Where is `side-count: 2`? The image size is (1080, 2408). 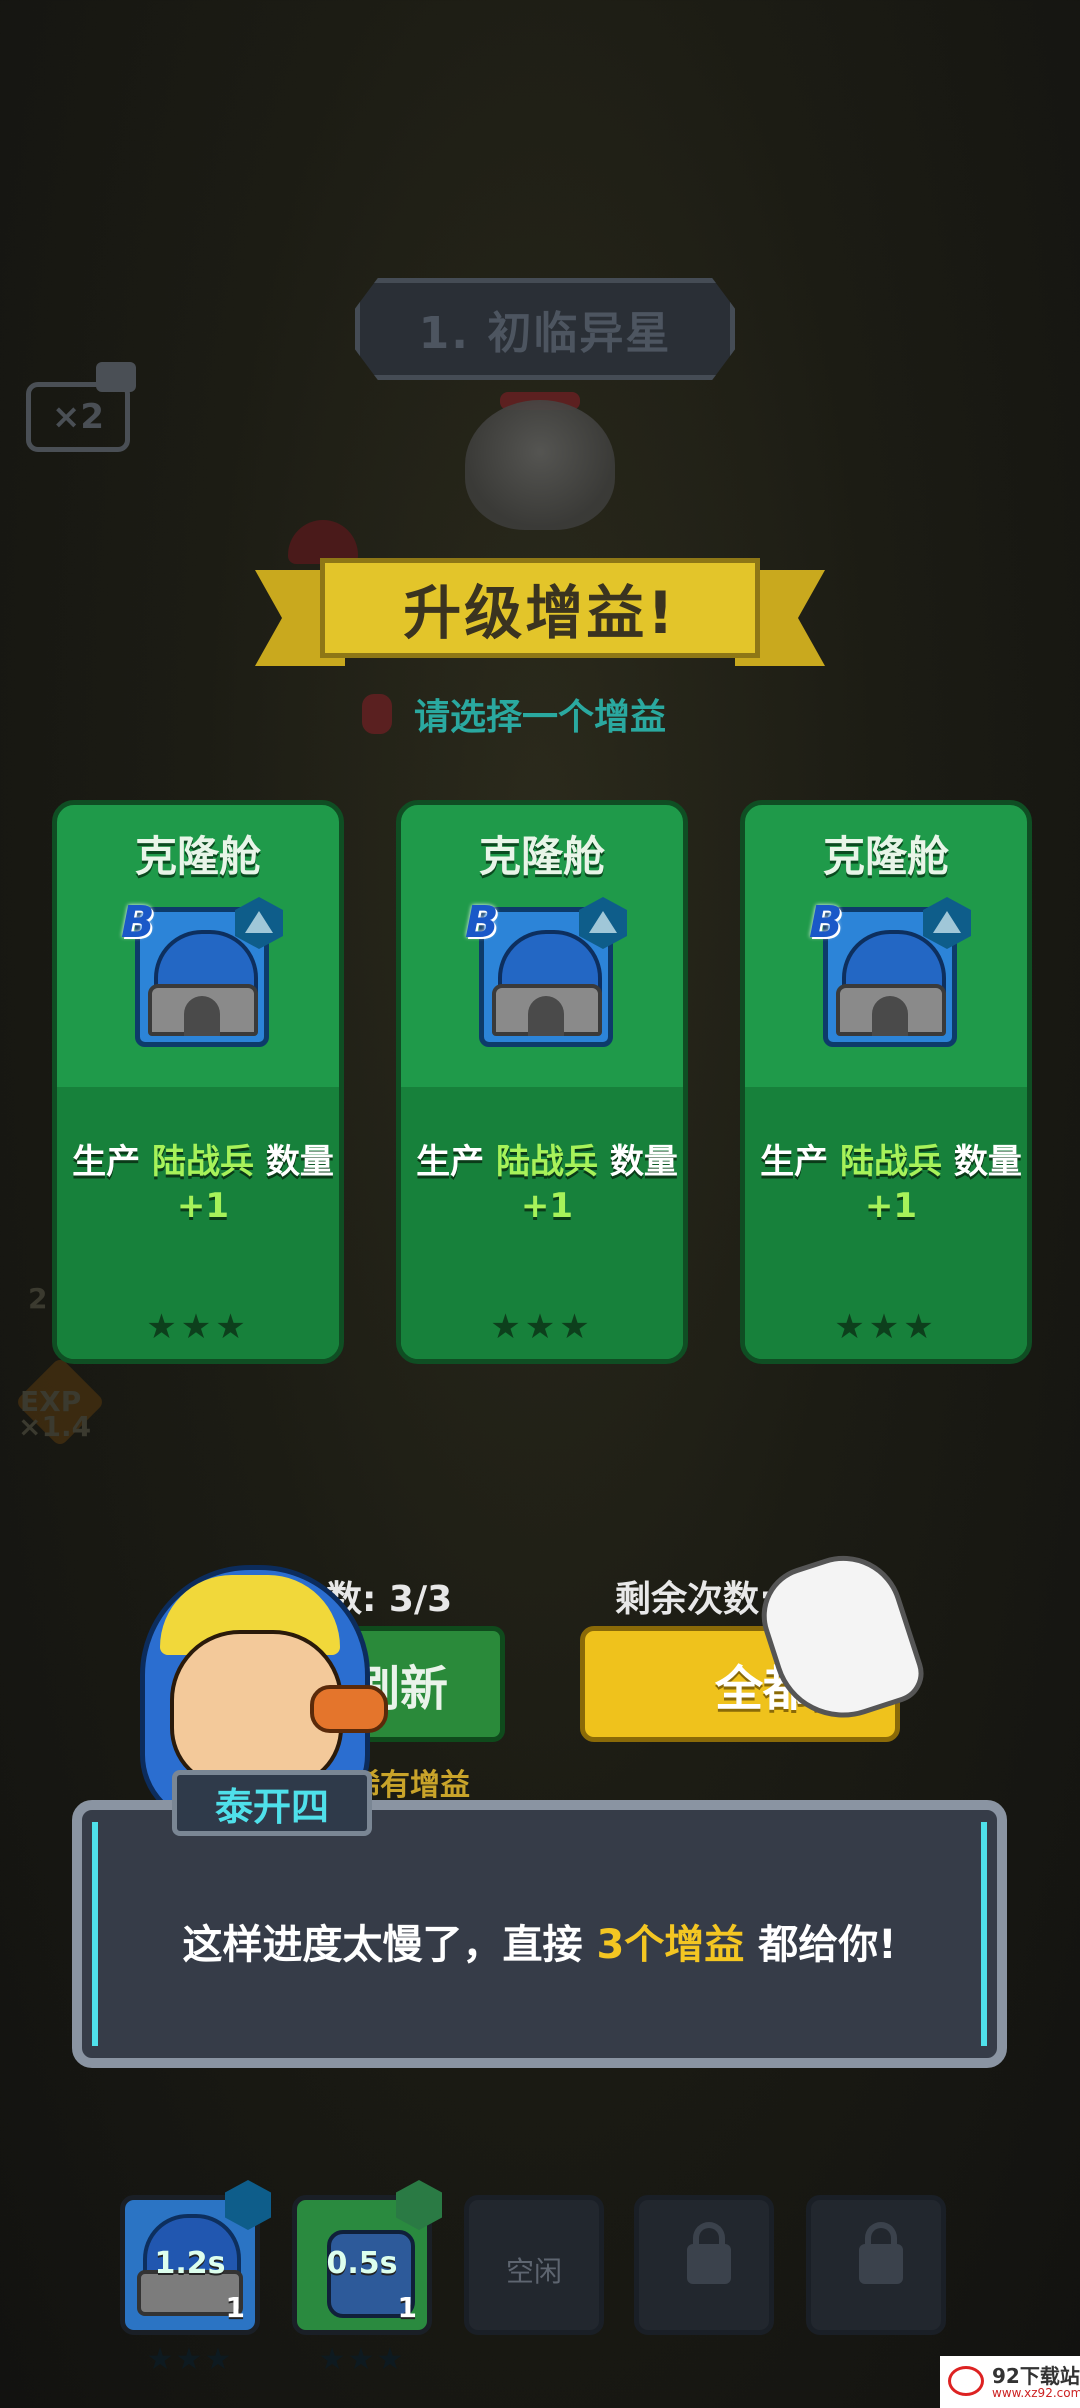
side-count: 2 is located at coordinates (38, 1298).